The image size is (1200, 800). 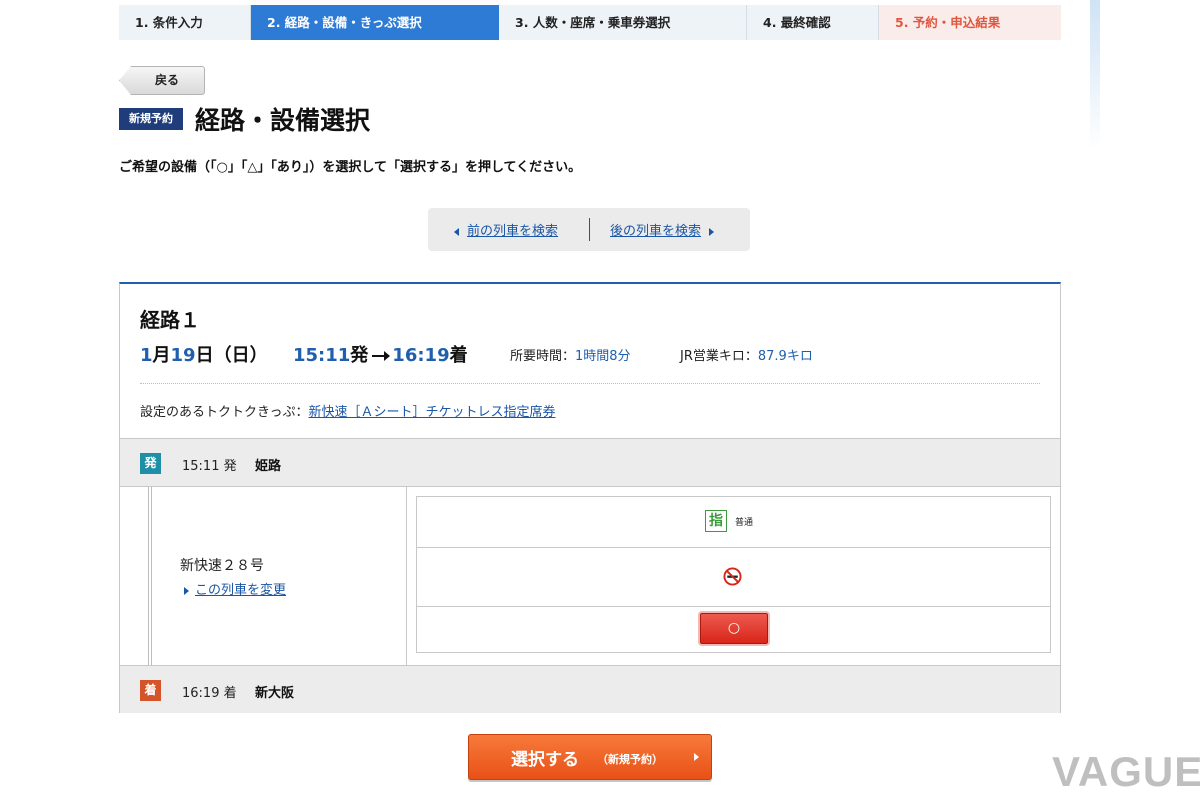 I want to click on triangle-left-icon, so click(x=456, y=231).